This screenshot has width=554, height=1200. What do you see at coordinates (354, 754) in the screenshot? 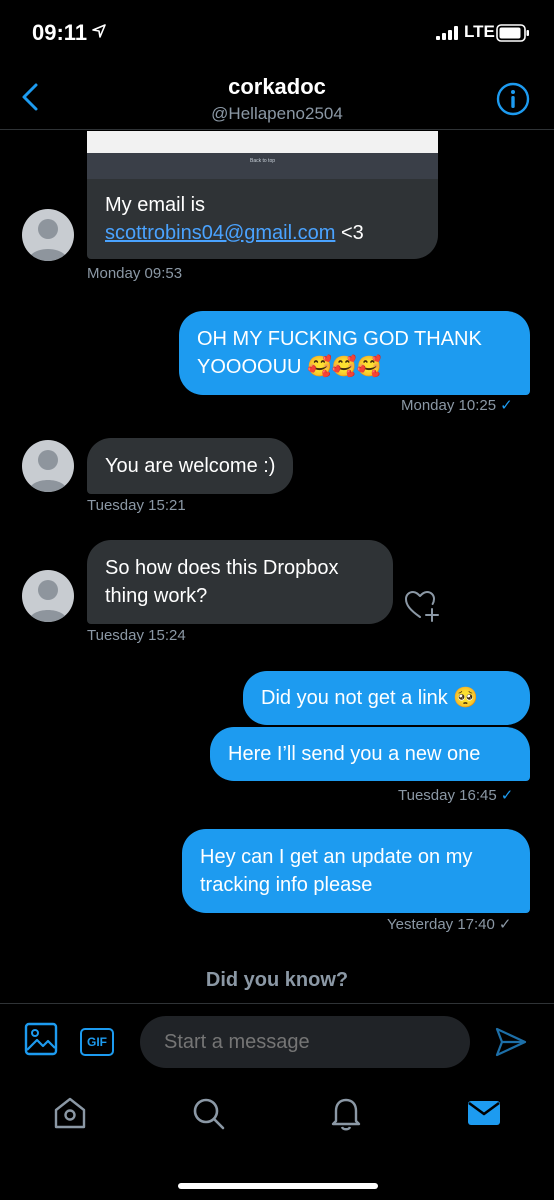
I see `message-line: Here I’ll send you a new one` at bounding box center [354, 754].